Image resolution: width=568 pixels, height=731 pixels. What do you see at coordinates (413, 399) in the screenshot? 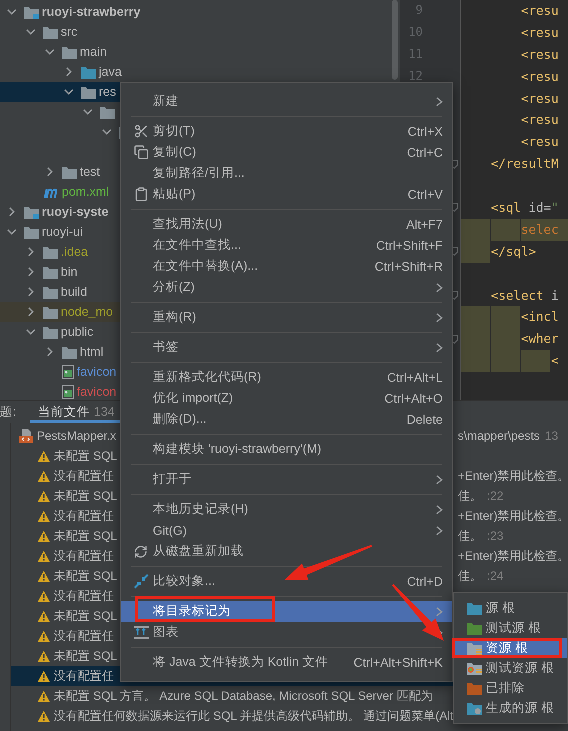
I see `shortcut-text: Ctrl+Alt+O` at bounding box center [413, 399].